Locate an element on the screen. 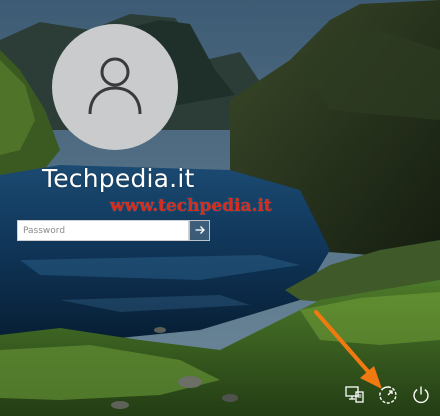 The height and width of the screenshot is (416, 440). user-avatar is located at coordinates (115, 87).